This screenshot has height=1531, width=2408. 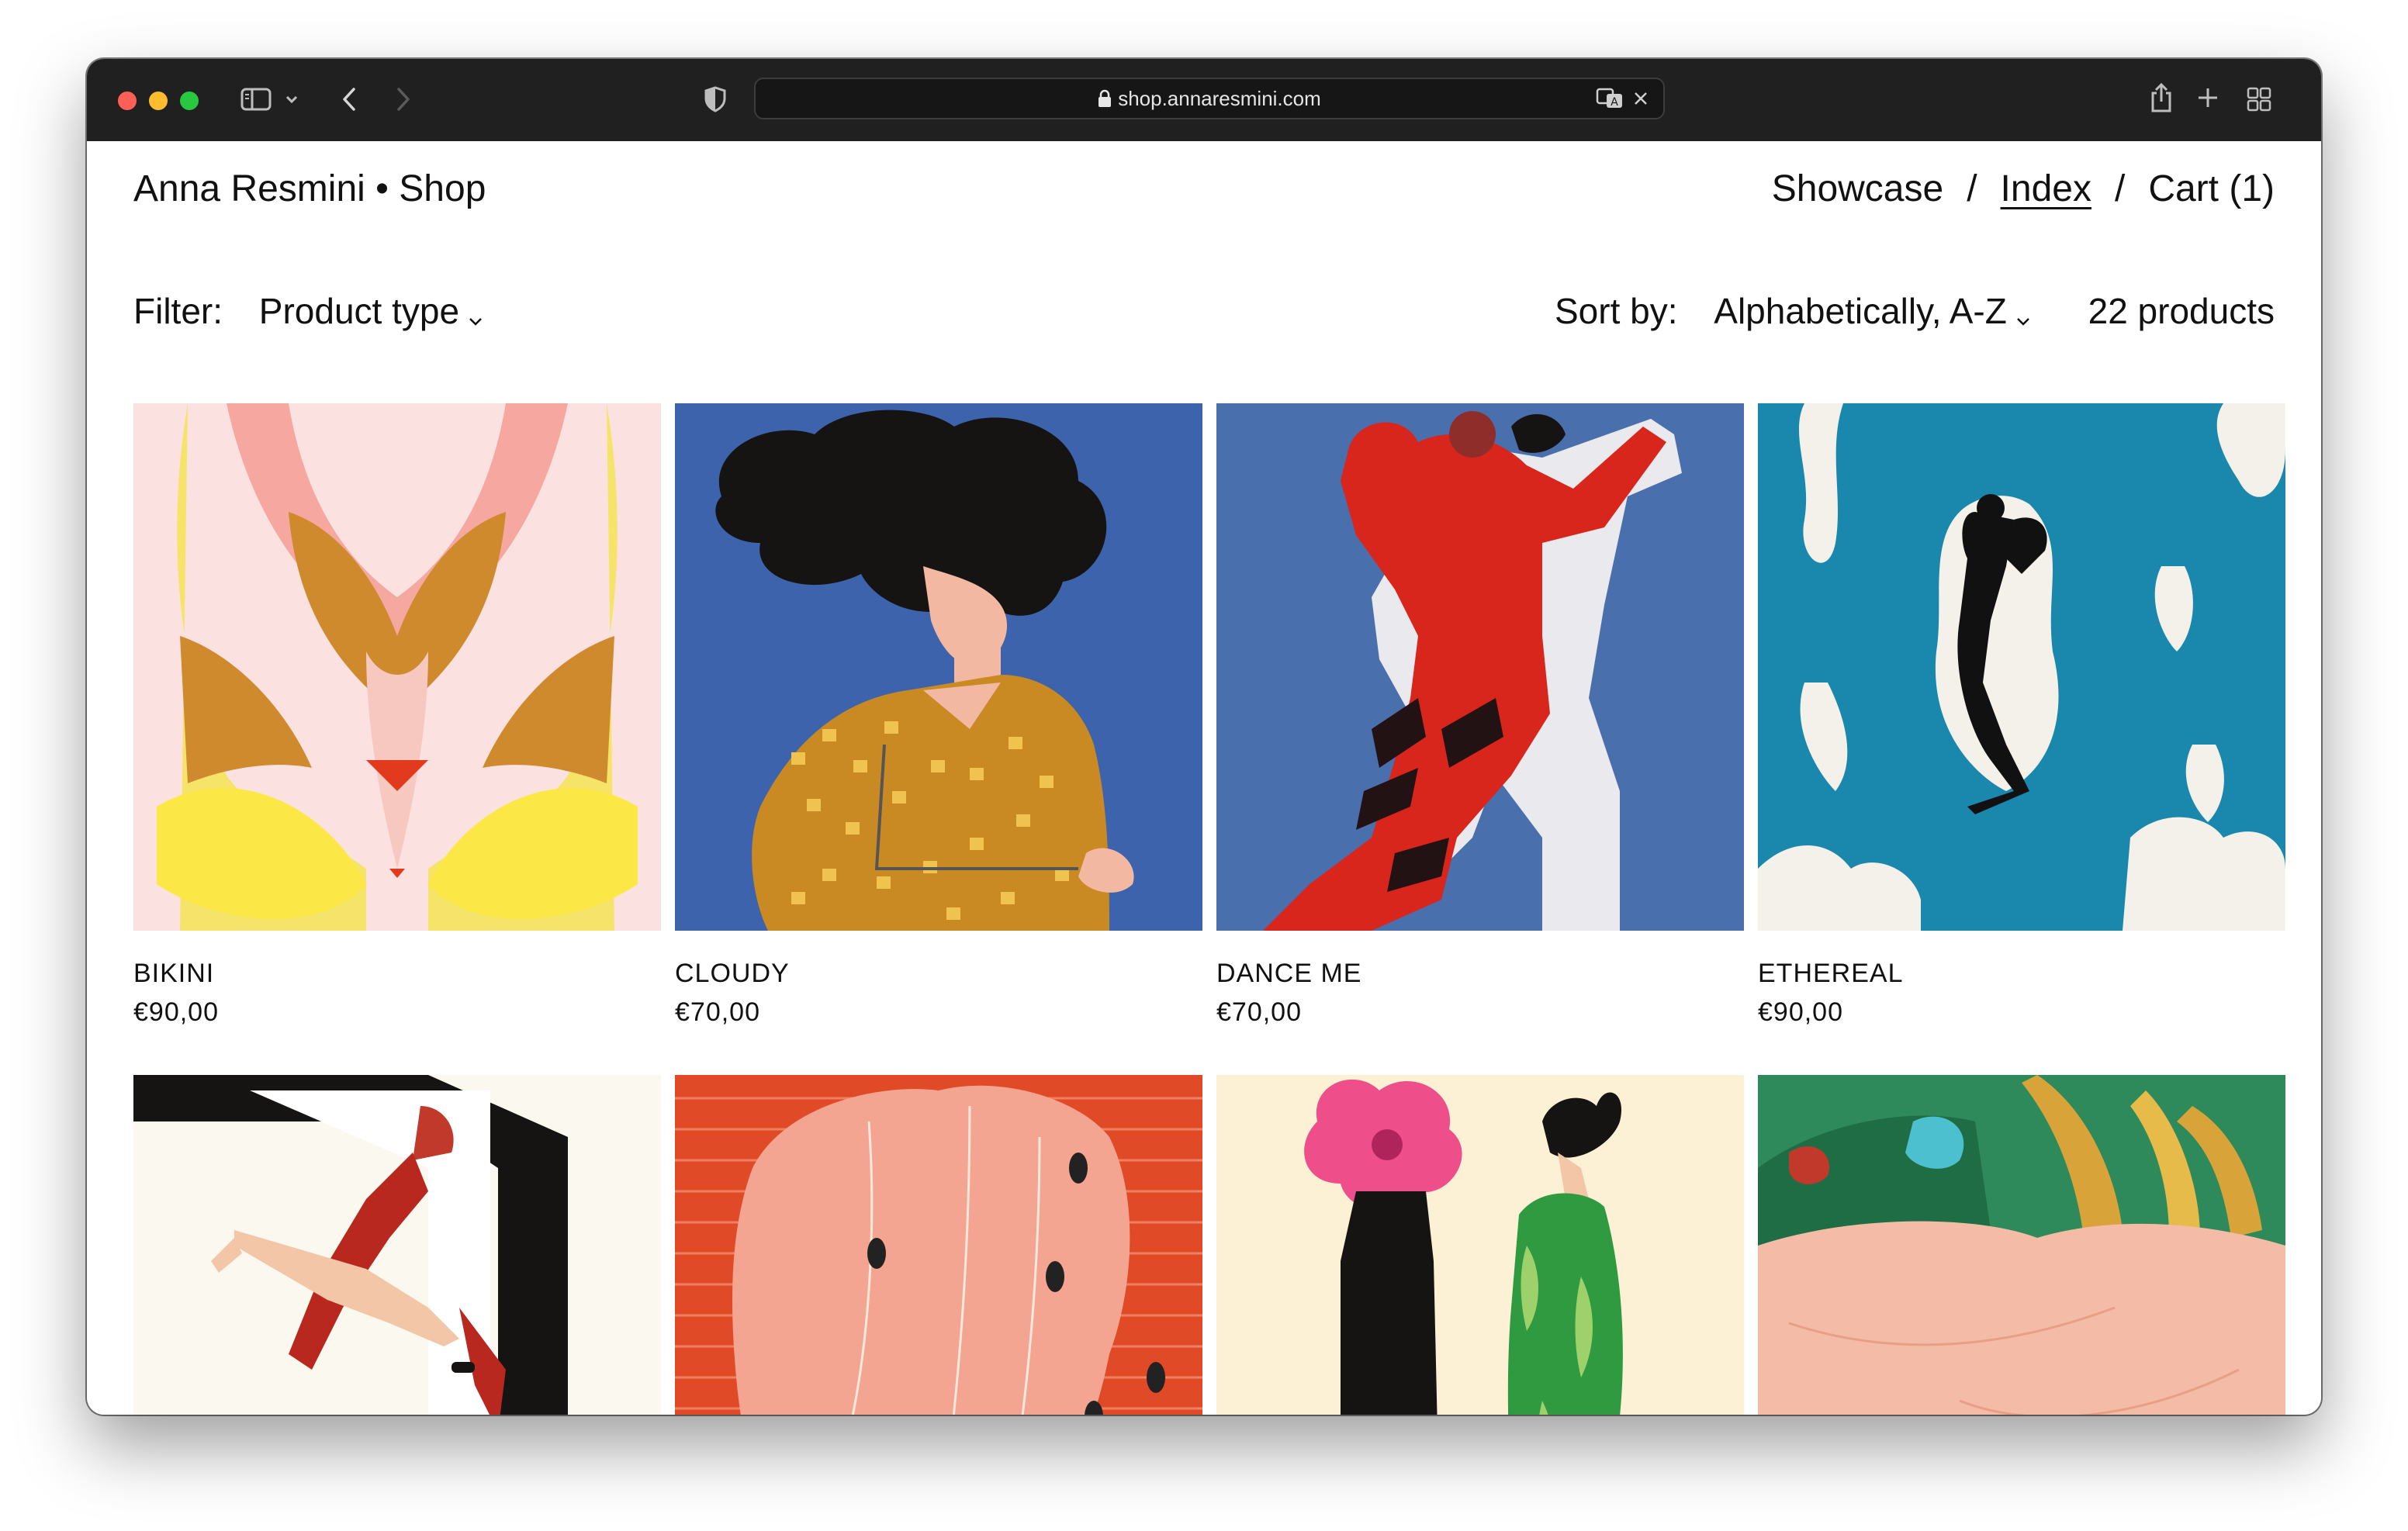 What do you see at coordinates (256, 99) in the screenshot?
I see `sidebar-icon` at bounding box center [256, 99].